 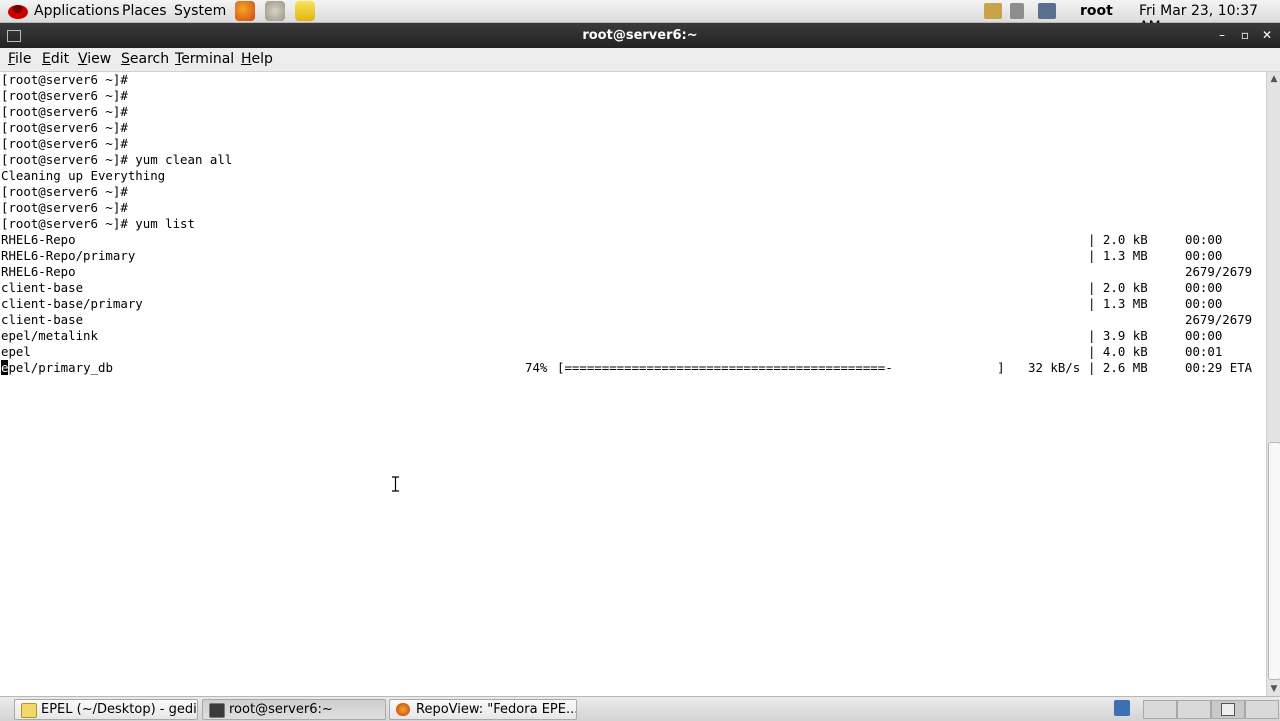 What do you see at coordinates (281, 709) in the screenshot?
I see `task-label: root@server6:~` at bounding box center [281, 709].